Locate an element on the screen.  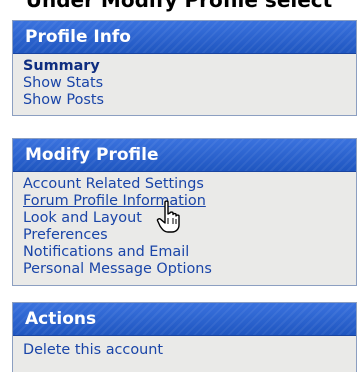
notifications-and-email-link: Notifications and Email is located at coordinates (189, 252).